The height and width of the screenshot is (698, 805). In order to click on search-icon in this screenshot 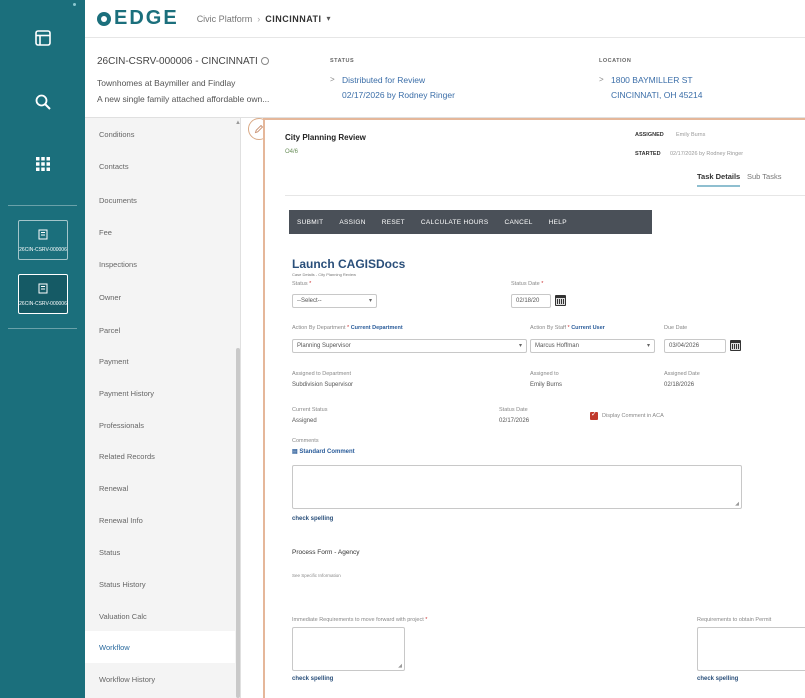, I will do `click(42, 102)`.